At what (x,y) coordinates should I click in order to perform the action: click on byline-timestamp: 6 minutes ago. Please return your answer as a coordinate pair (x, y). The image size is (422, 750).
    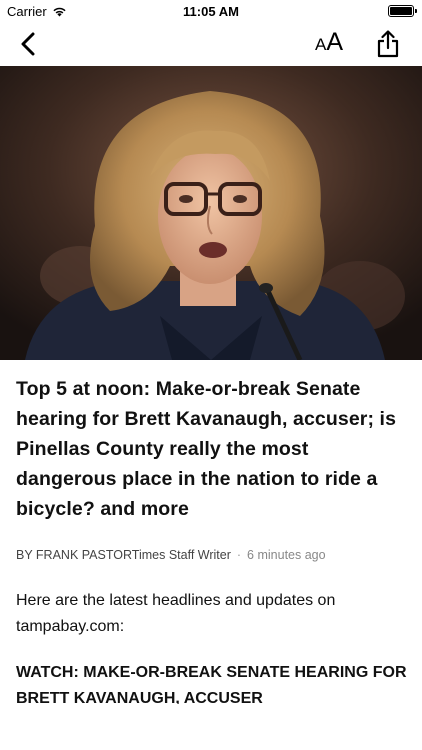
    Looking at the image, I should click on (286, 555).